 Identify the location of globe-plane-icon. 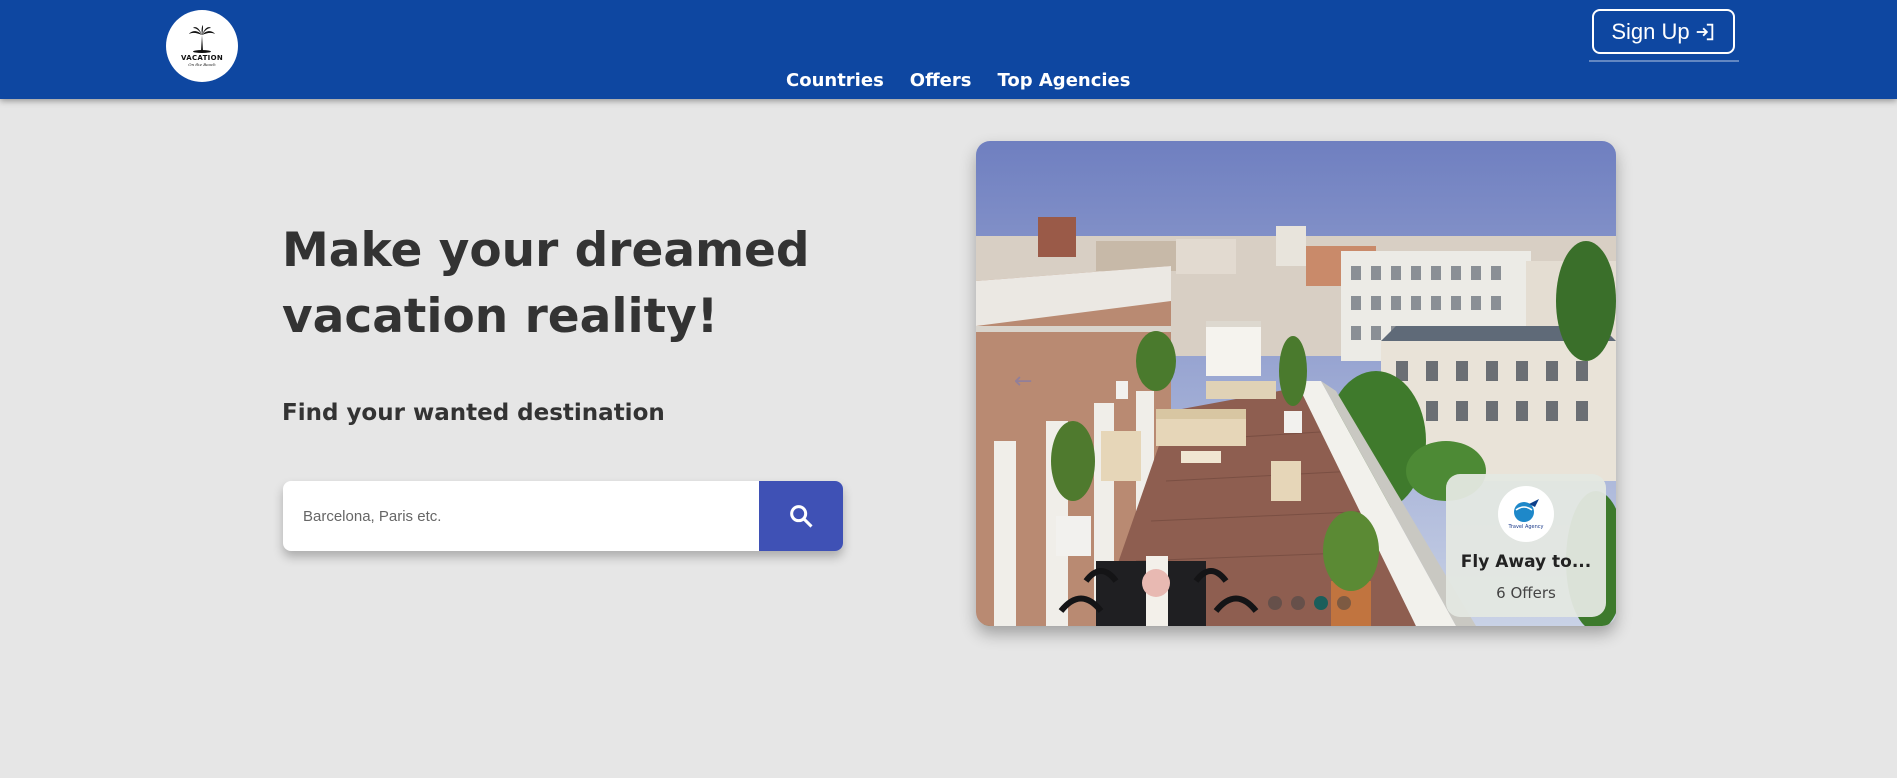
(1526, 510).